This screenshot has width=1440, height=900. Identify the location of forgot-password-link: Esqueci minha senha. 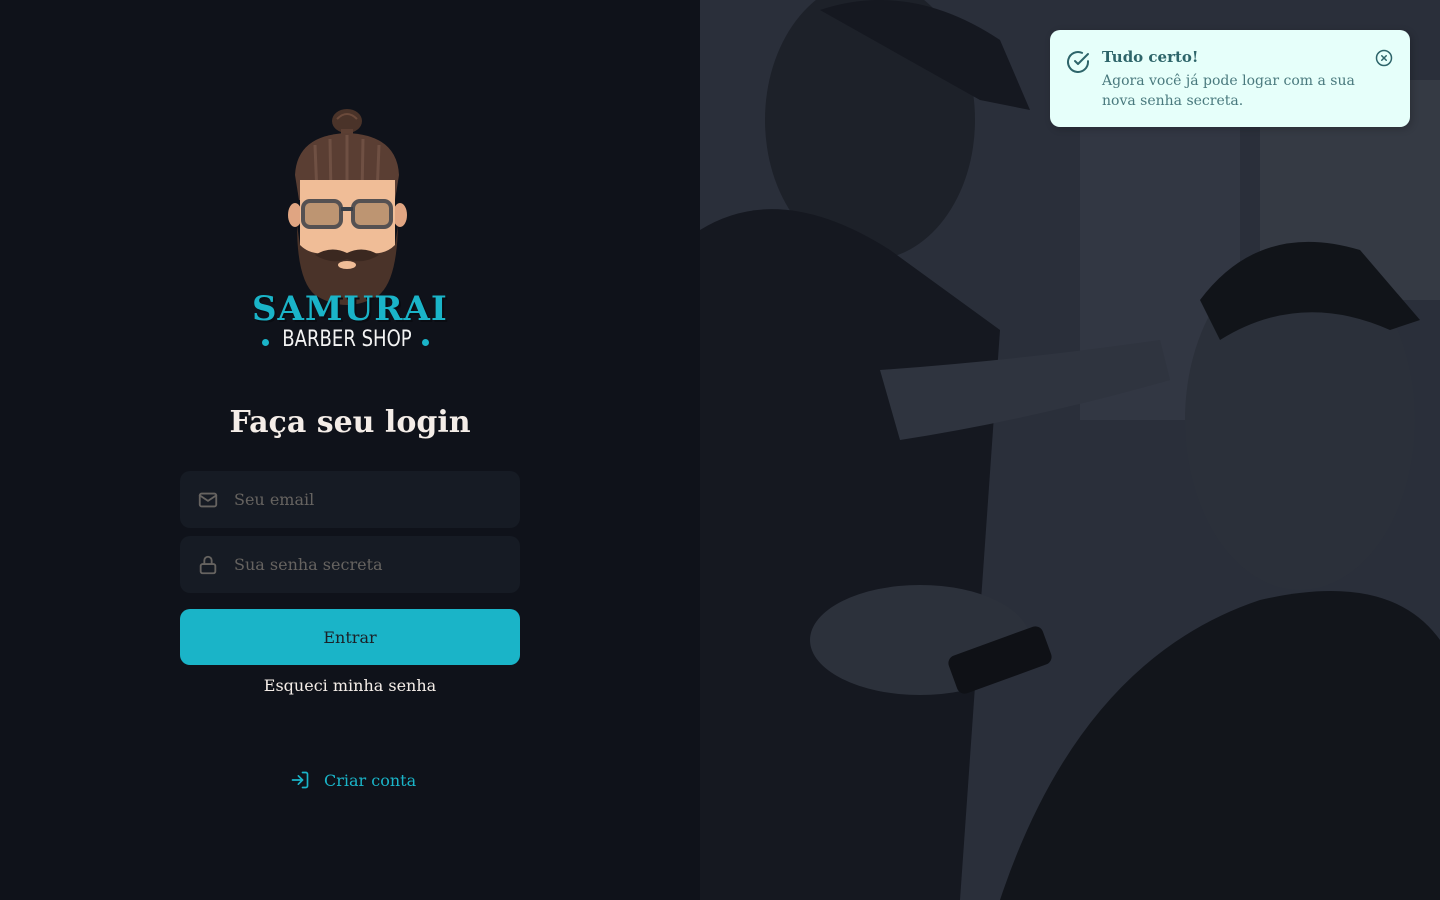
(350, 685).